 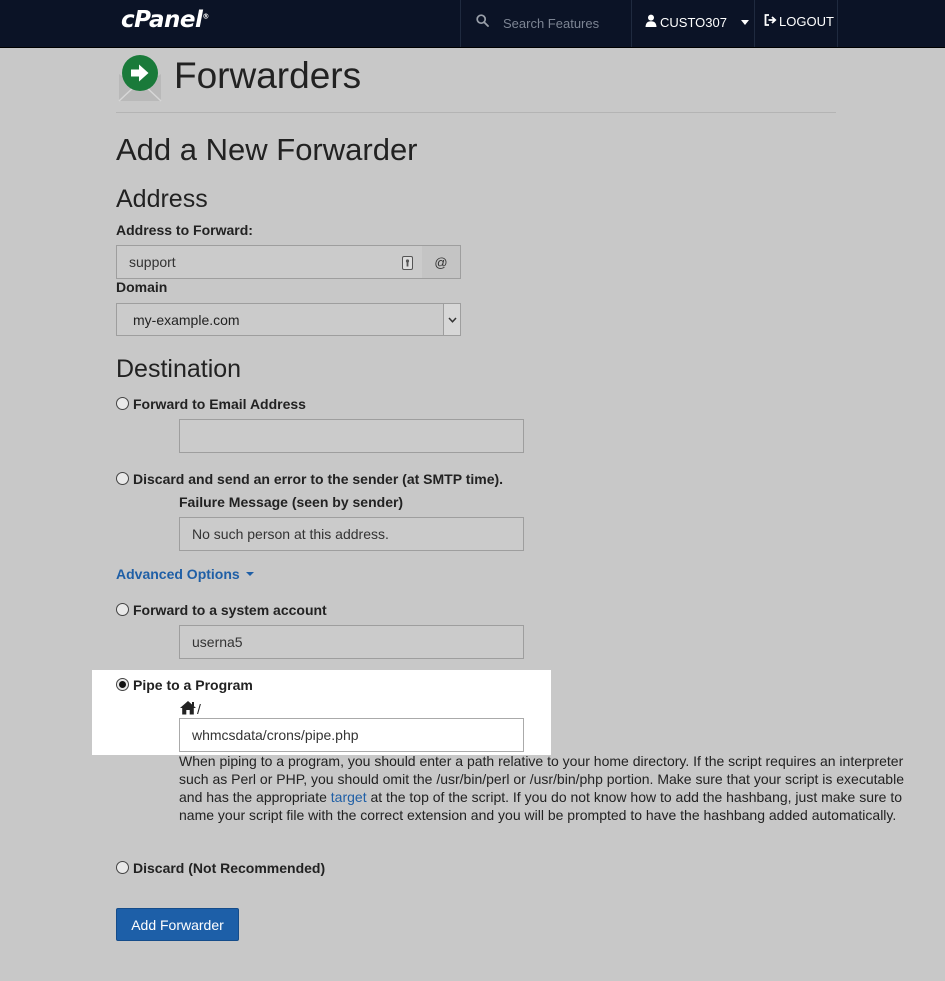 What do you see at coordinates (472, 24) in the screenshot?
I see `top-nav-bar: cPanel® CUSTO307 LOGOUT` at bounding box center [472, 24].